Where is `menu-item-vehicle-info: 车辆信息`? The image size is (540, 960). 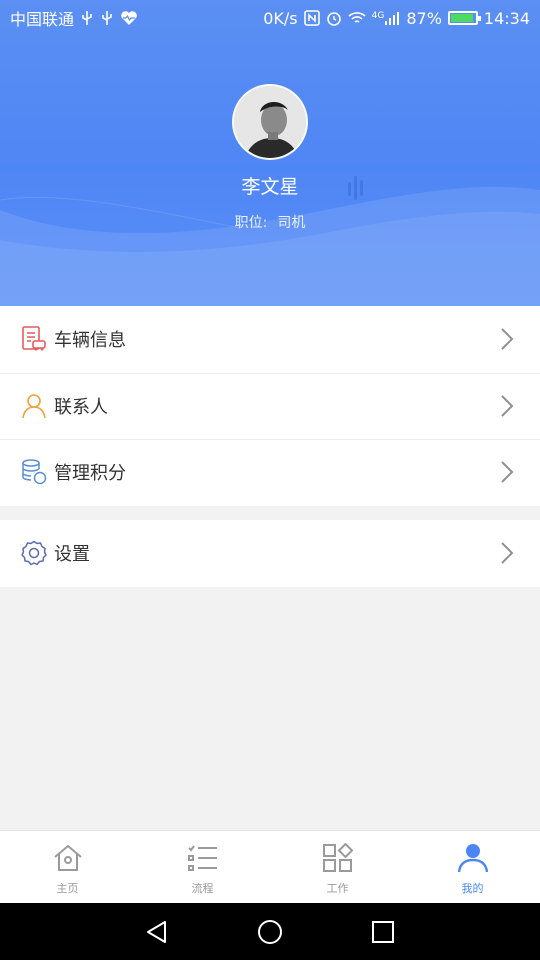
menu-item-vehicle-info: 车辆信息 is located at coordinates (270, 339).